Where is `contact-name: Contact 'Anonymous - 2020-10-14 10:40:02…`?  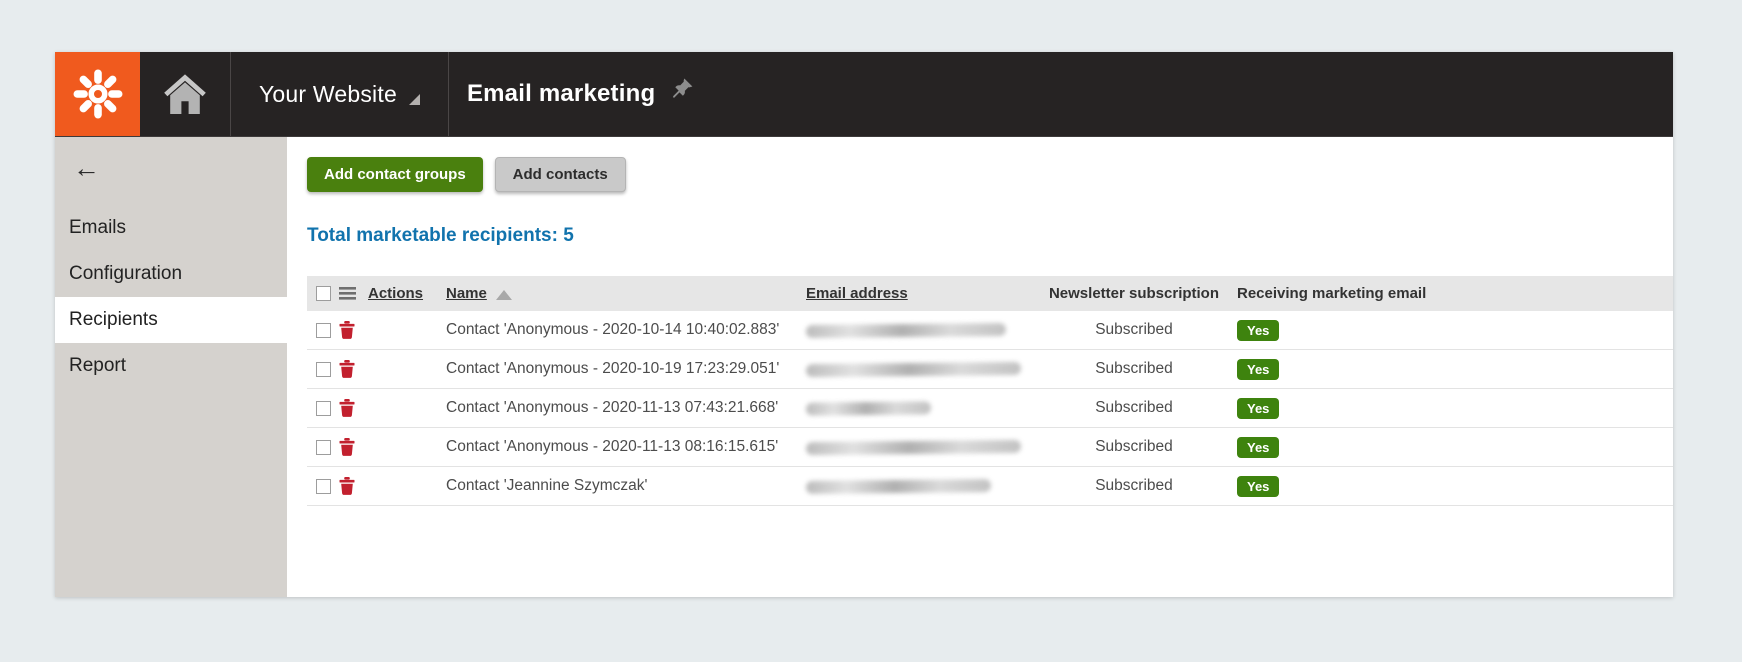
contact-name: Contact 'Anonymous - 2020-10-14 10:40:02… is located at coordinates (613, 329).